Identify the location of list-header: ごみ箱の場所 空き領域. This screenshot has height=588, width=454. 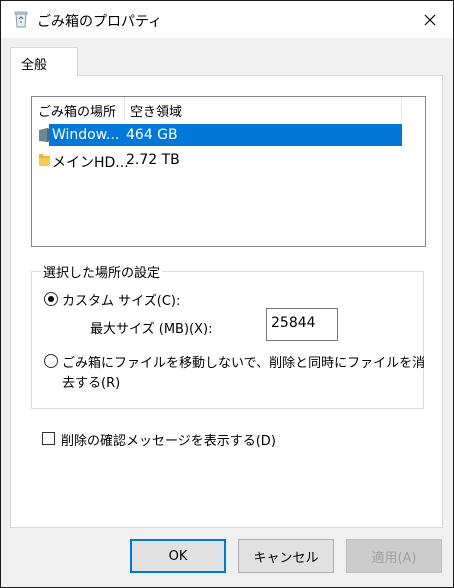
(228, 109).